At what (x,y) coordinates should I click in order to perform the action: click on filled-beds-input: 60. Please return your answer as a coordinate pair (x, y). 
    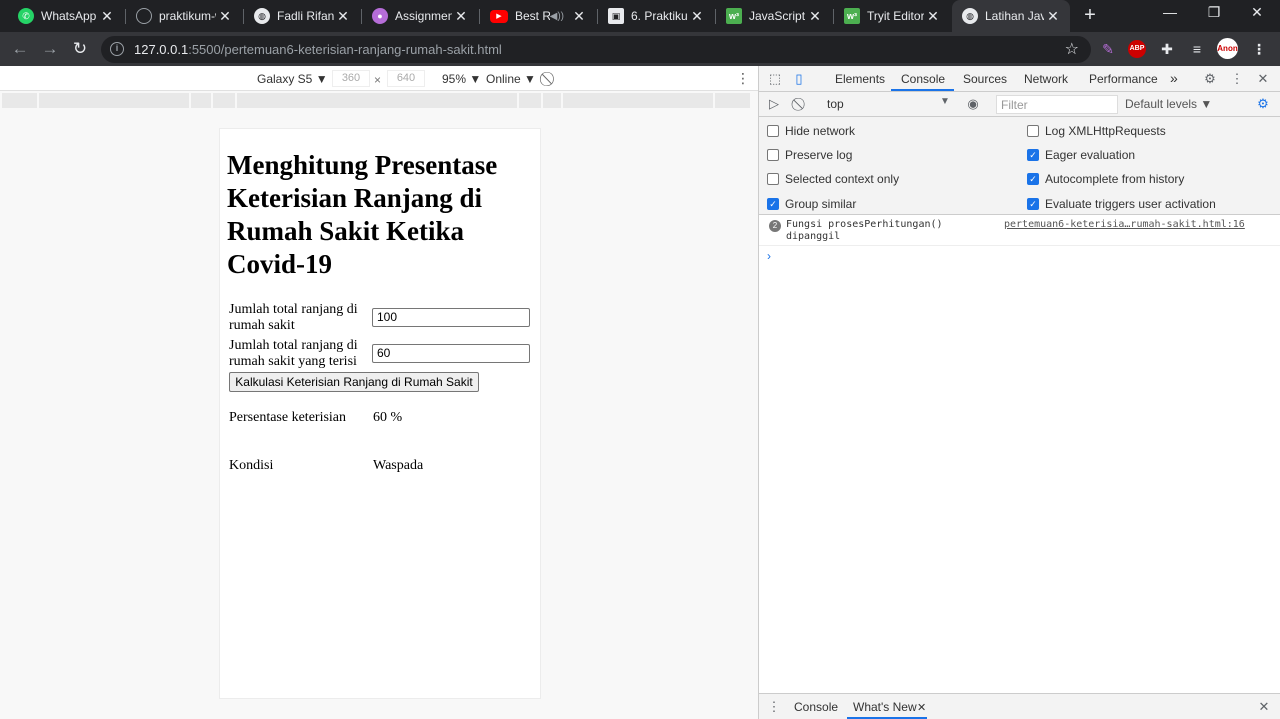
    Looking at the image, I should click on (451, 353).